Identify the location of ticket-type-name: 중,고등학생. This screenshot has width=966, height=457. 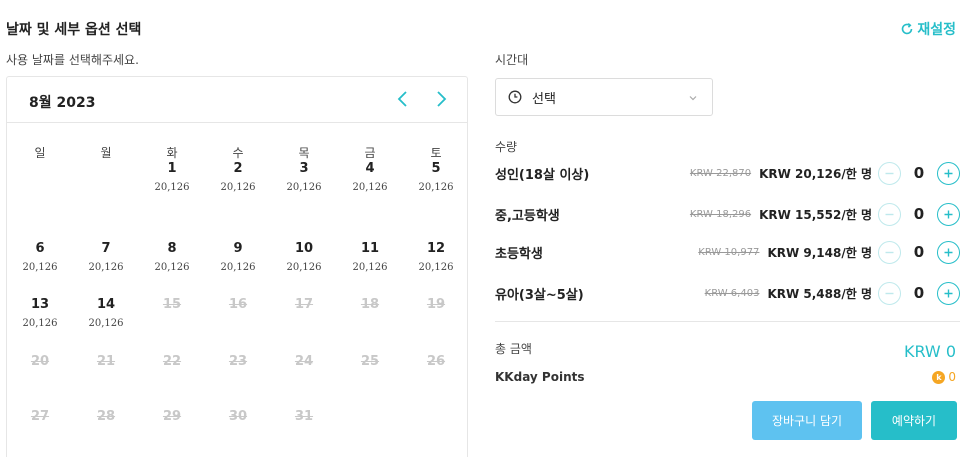
(527, 216).